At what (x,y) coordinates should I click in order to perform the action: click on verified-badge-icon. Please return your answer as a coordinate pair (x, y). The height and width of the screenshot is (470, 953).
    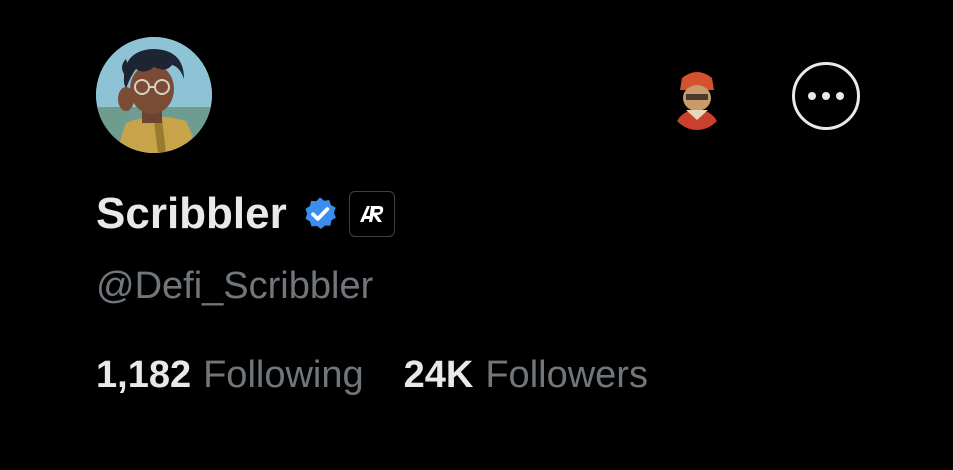
    Looking at the image, I should click on (320, 214).